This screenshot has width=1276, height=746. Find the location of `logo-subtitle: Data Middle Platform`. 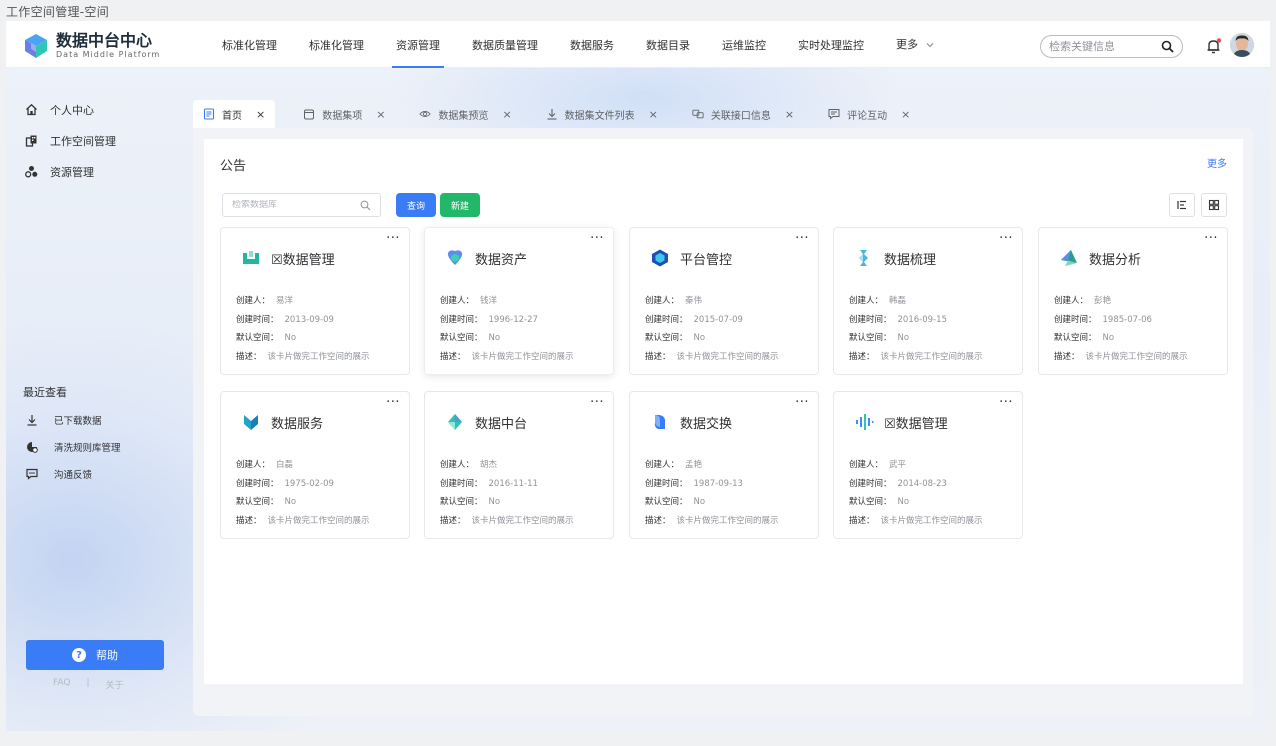

logo-subtitle: Data Middle Platform is located at coordinates (108, 54).